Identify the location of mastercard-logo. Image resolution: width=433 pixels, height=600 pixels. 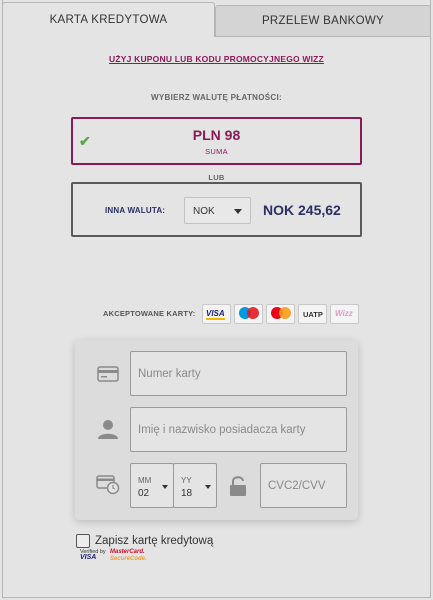
(280, 314).